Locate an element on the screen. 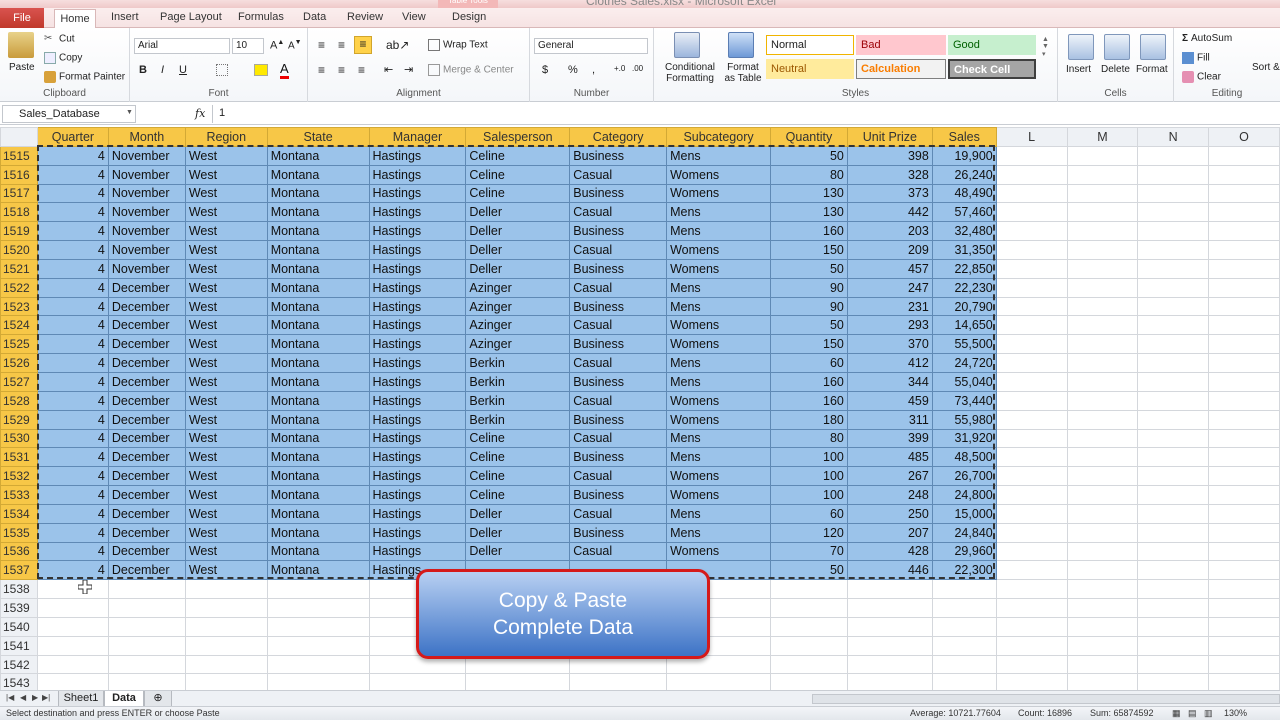  style-good: Good is located at coordinates (992, 45).